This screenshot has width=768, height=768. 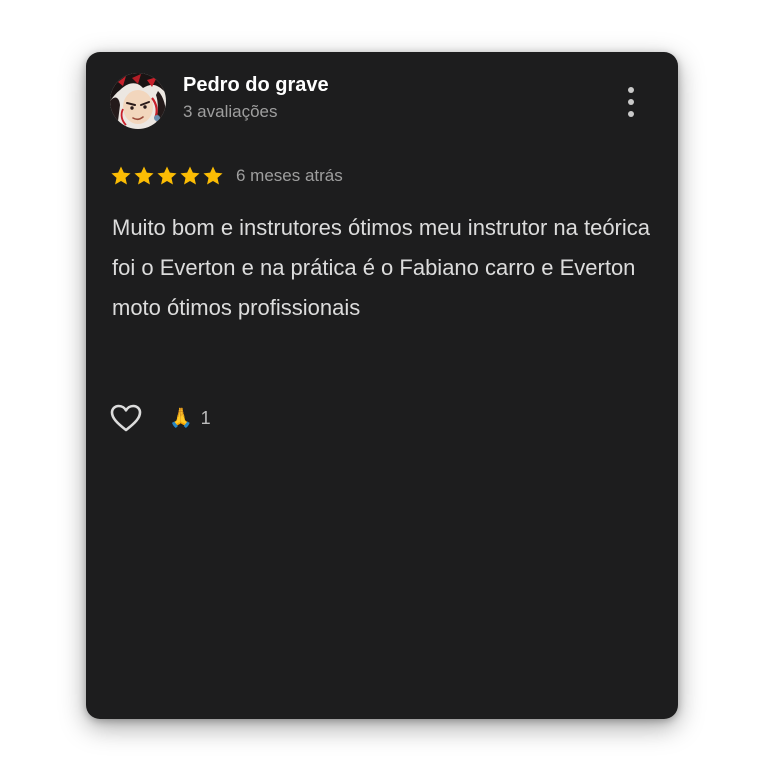 I want to click on author-review-count: 3 avaliações, so click(x=230, y=111).